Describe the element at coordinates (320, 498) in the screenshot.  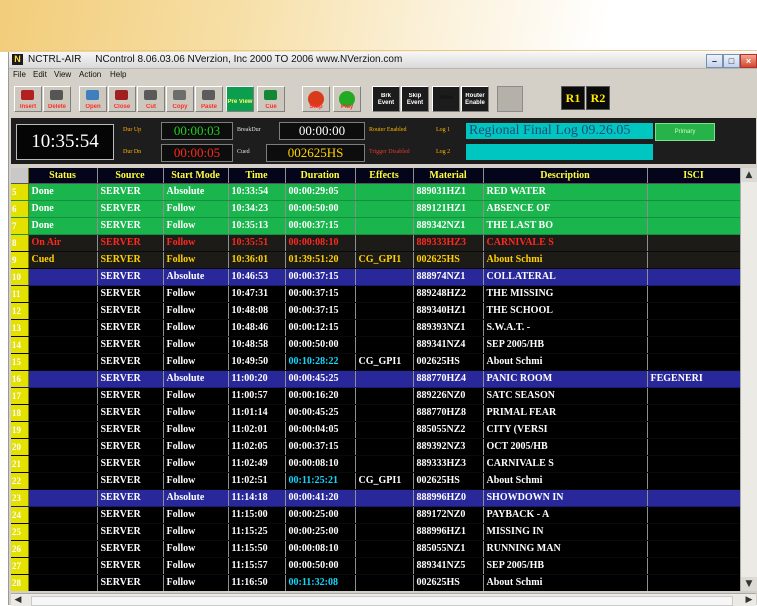
I see `cell-duration: 00:00:41:20` at that location.